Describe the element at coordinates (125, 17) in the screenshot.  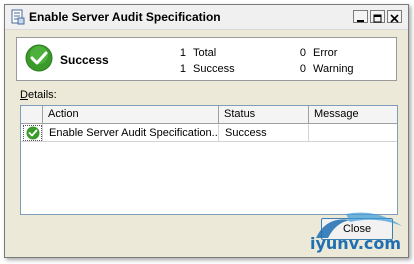
I see `window-title: Enable Server Audit Specification` at that location.